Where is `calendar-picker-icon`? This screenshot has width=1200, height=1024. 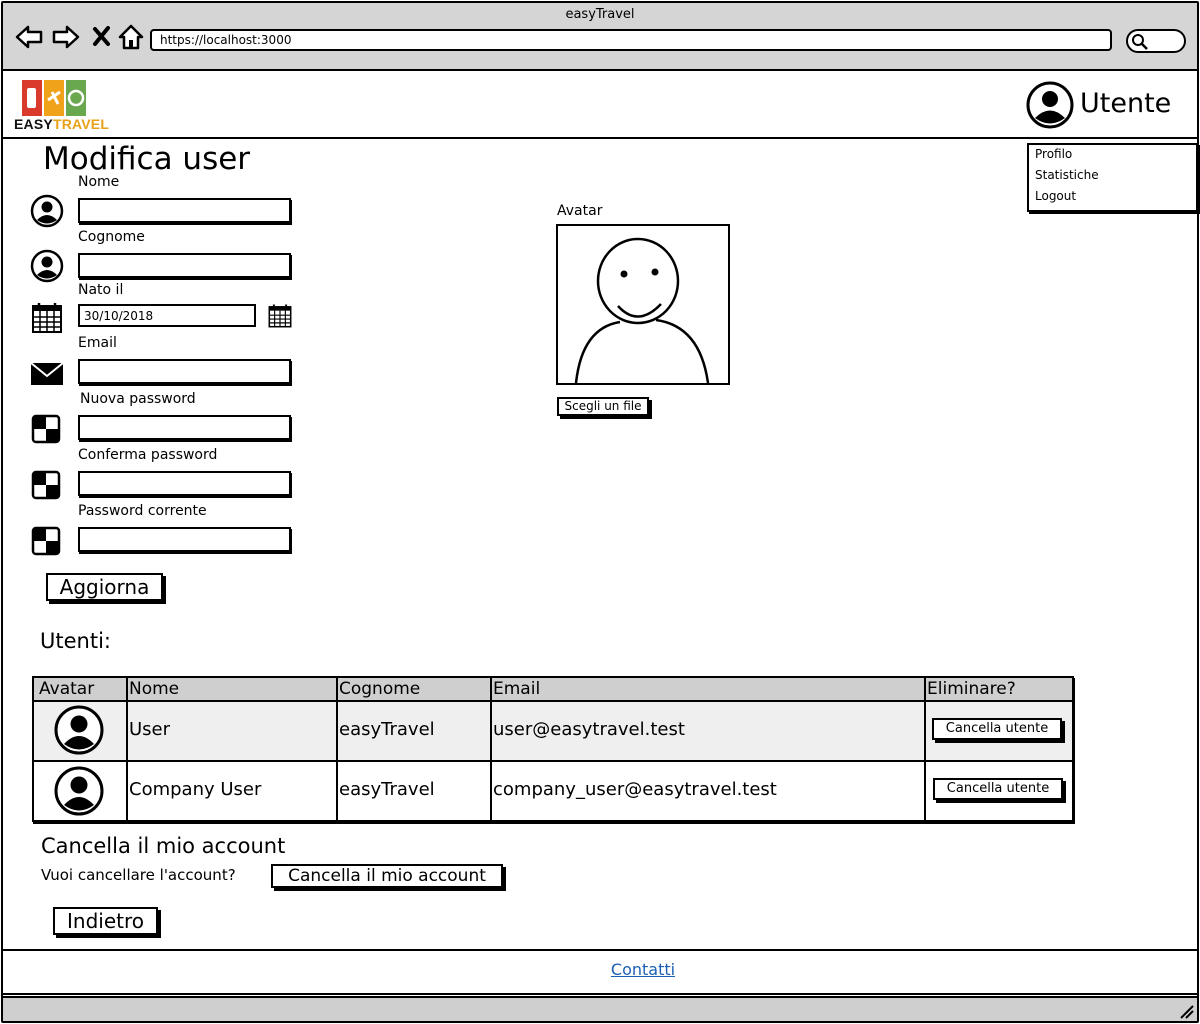
calendar-picker-icon is located at coordinates (280, 316).